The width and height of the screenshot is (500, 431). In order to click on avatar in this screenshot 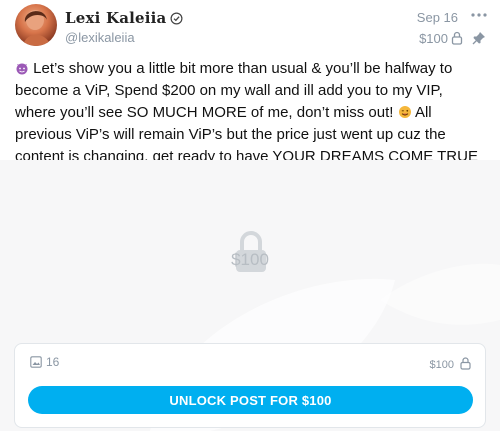, I will do `click(36, 25)`.